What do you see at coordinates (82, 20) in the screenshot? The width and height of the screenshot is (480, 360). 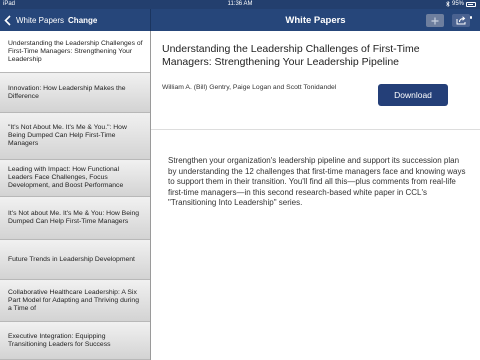 I see `change-button: Change` at bounding box center [82, 20].